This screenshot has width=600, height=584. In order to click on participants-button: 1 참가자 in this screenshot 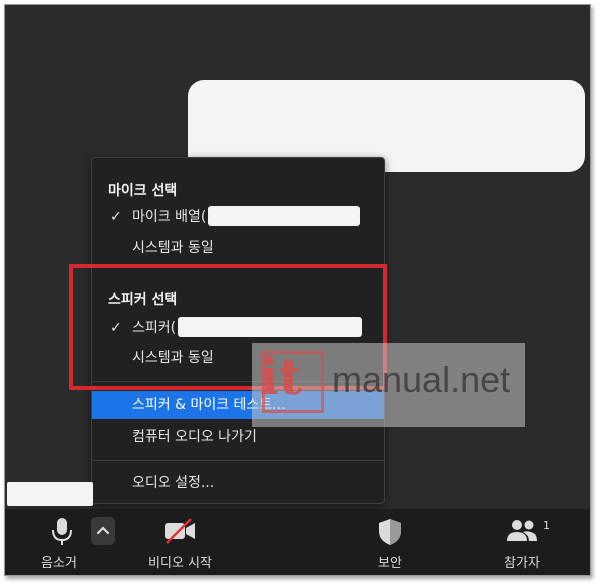, I will do `click(522, 542)`.